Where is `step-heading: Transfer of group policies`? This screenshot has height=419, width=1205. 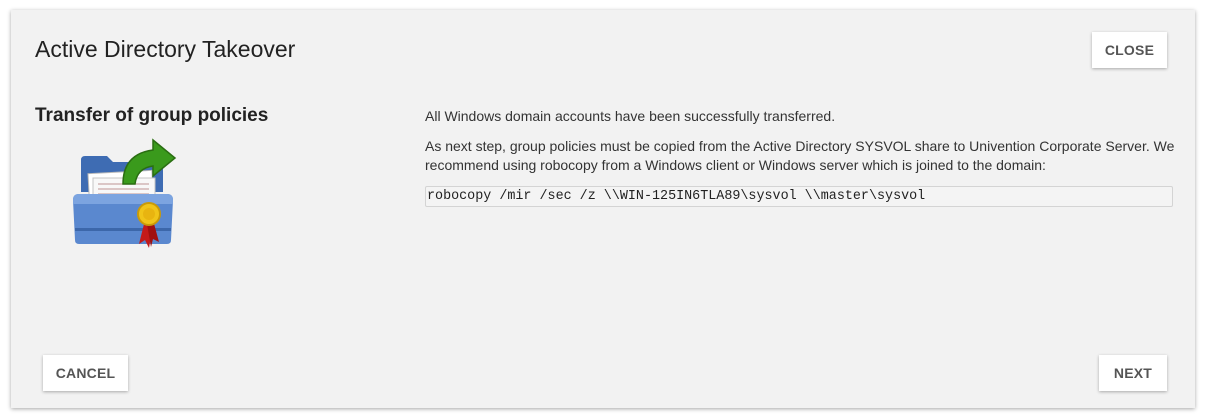 step-heading: Transfer of group policies is located at coordinates (152, 115).